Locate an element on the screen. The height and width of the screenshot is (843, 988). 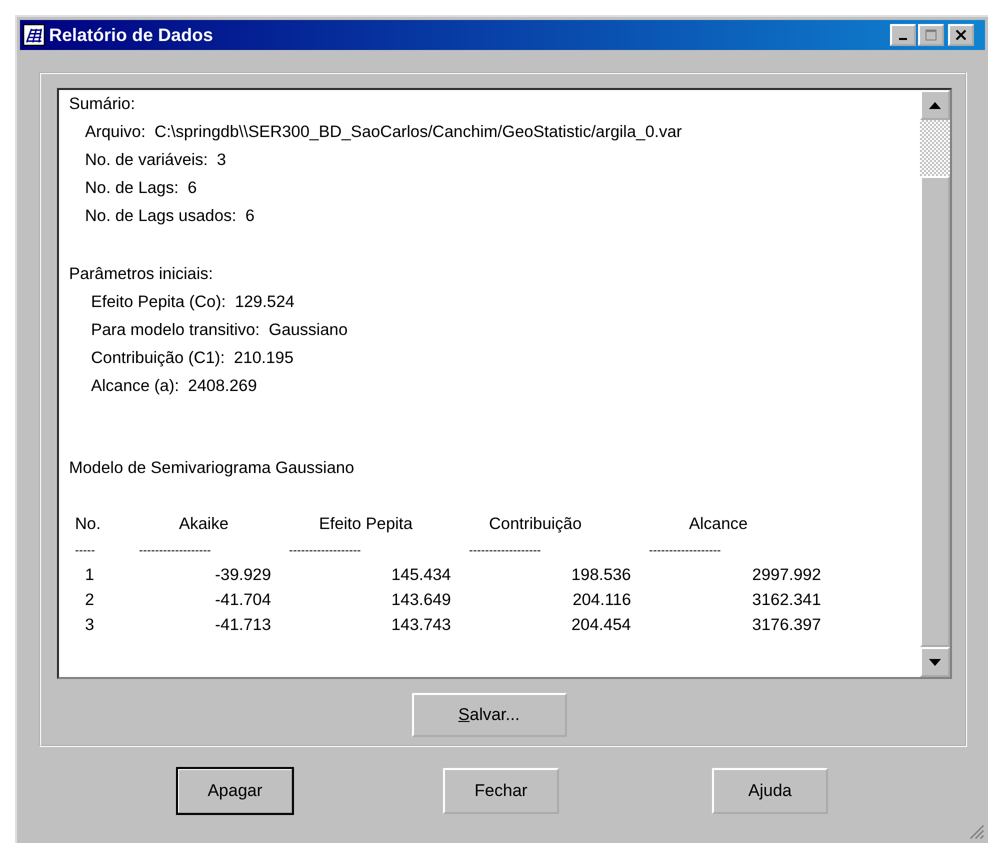
field-label: Alcance (a): is located at coordinates (135, 386).